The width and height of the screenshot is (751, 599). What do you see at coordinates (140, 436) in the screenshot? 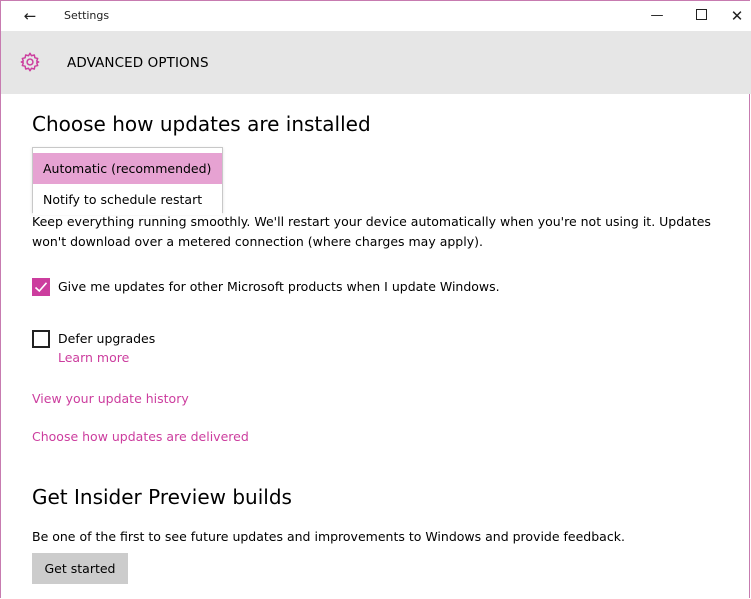
I see `delivery-options-link: Choose how updates are delivered` at bounding box center [140, 436].